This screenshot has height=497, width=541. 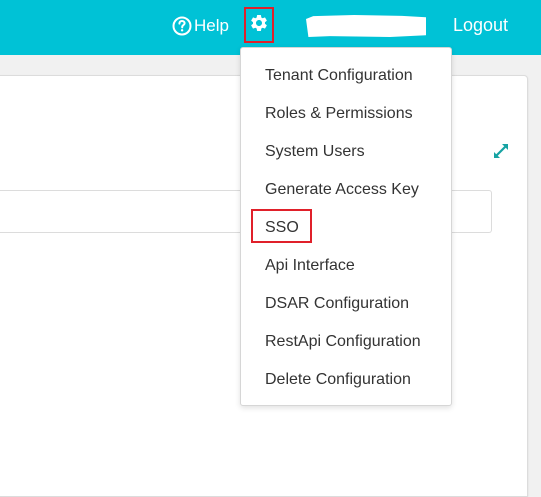 What do you see at coordinates (211, 25) in the screenshot?
I see `help-label: Help` at bounding box center [211, 25].